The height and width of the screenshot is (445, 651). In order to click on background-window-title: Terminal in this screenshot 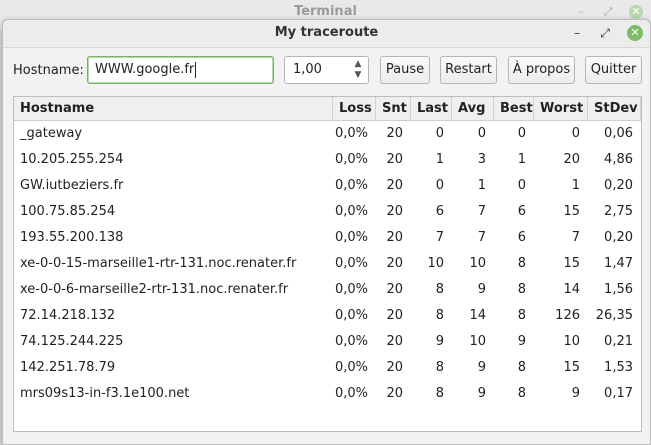, I will do `click(325, 11)`.